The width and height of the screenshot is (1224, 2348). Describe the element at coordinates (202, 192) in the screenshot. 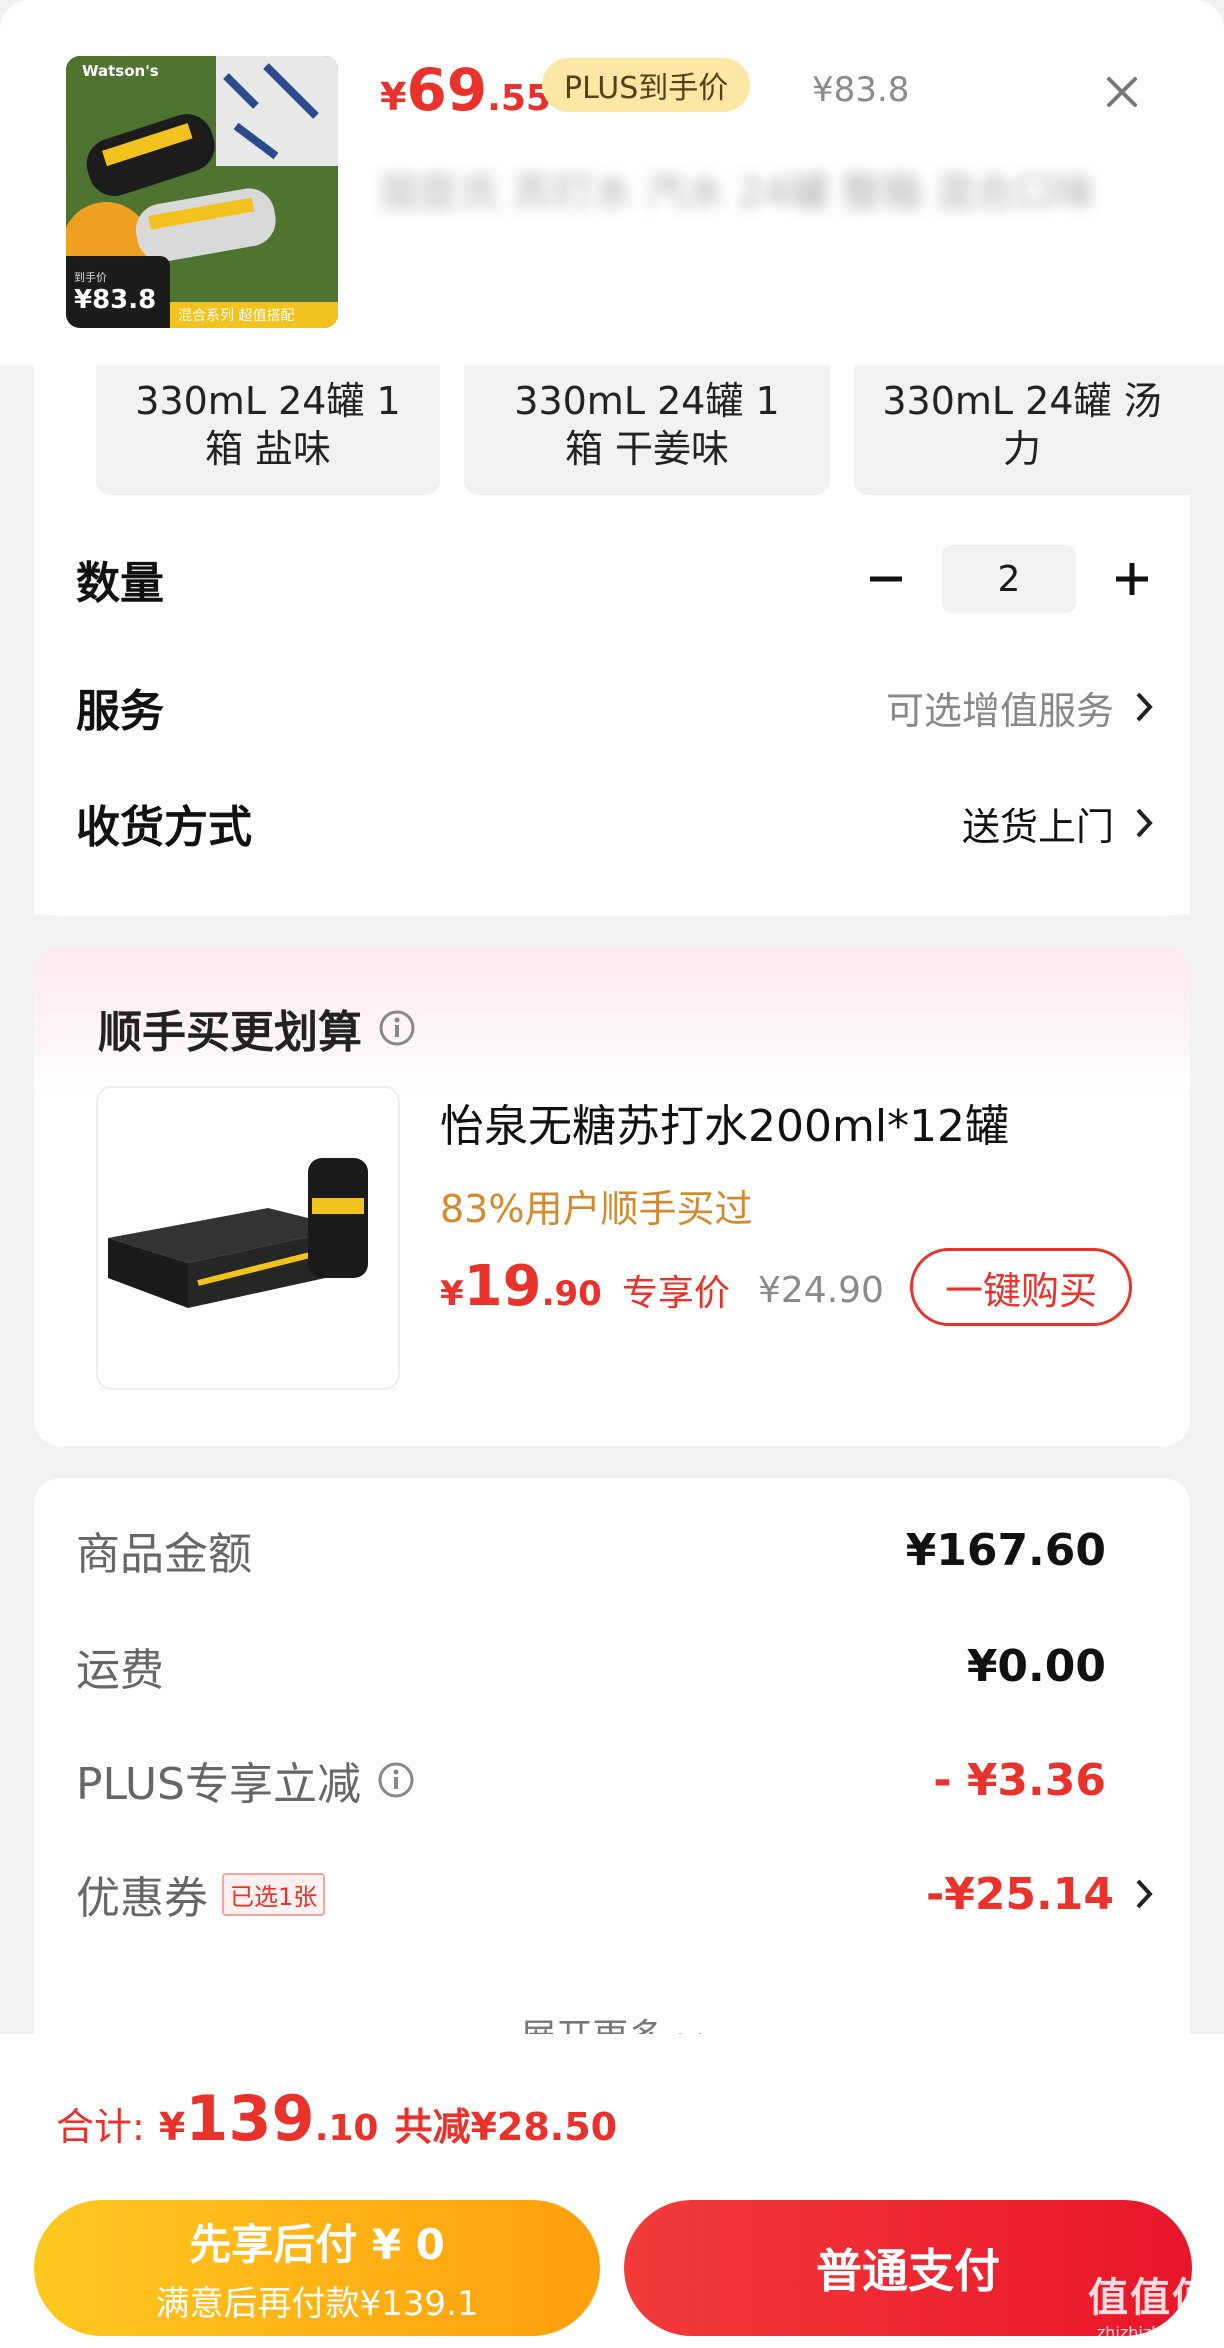

I see `product-thumbnail: Watson's 到手价 ¥83.8 混合系列 超值搭配` at that location.